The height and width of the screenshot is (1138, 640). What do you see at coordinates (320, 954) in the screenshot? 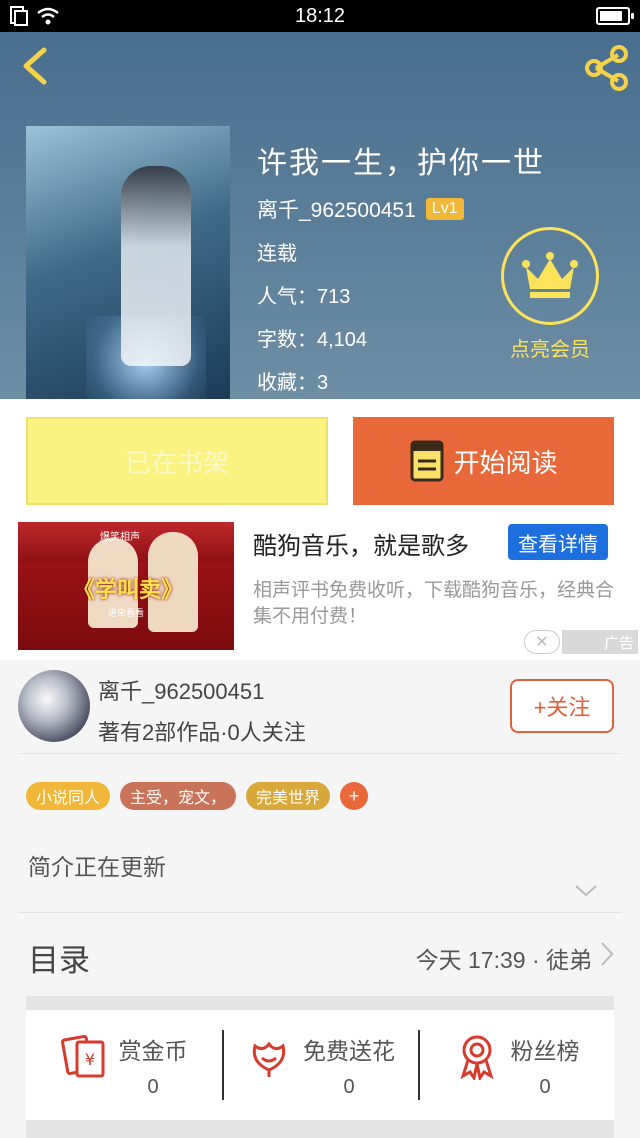
I see `table-of-contents-row: 目录 今天 17:39 · 徒弟` at bounding box center [320, 954].